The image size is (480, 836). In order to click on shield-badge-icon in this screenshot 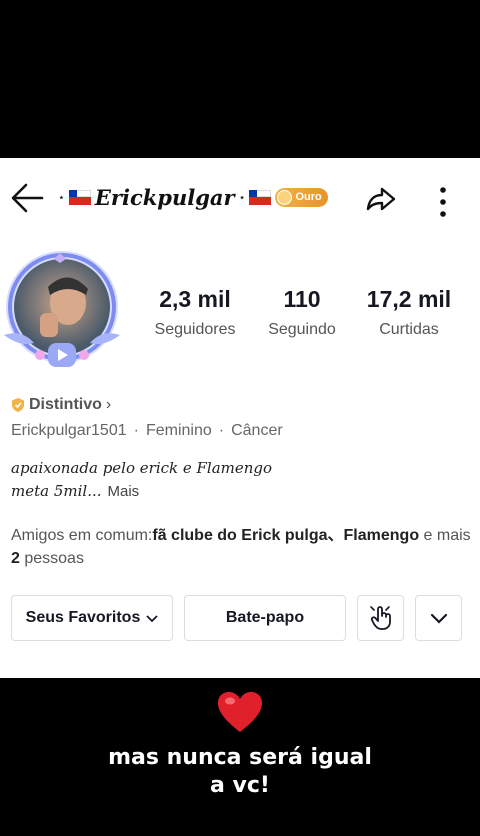, I will do `click(18, 405)`.